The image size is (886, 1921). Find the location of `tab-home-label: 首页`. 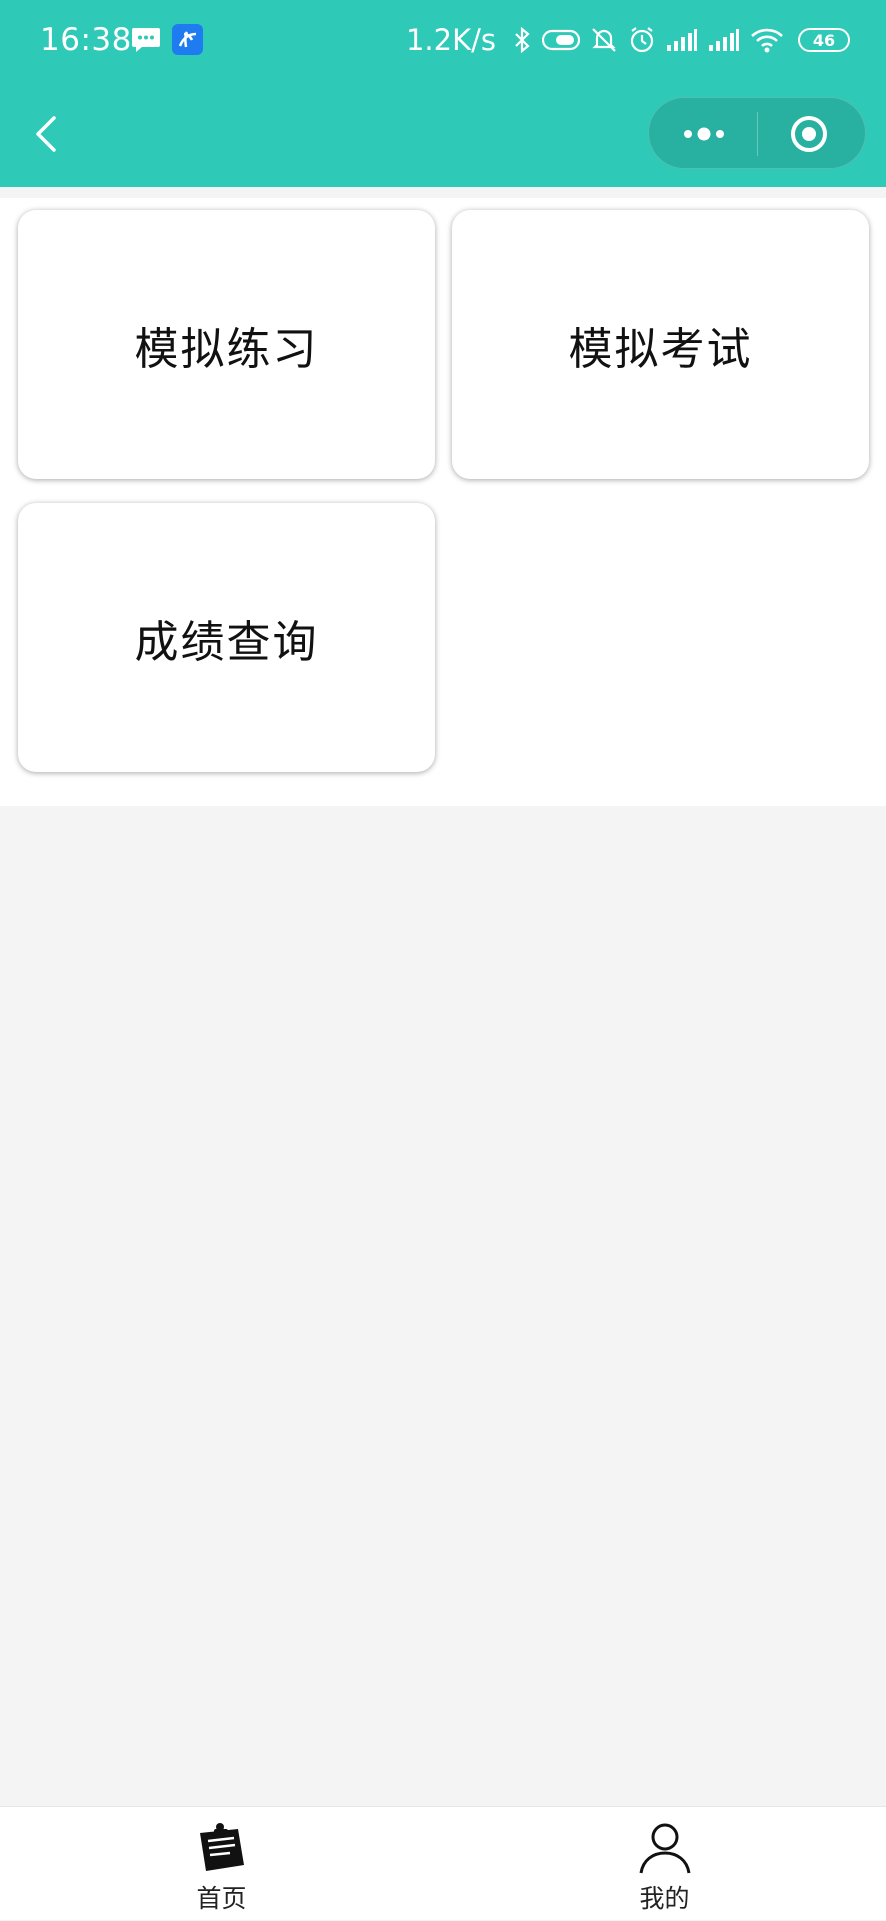

tab-home-label: 首页 is located at coordinates (221, 1898).